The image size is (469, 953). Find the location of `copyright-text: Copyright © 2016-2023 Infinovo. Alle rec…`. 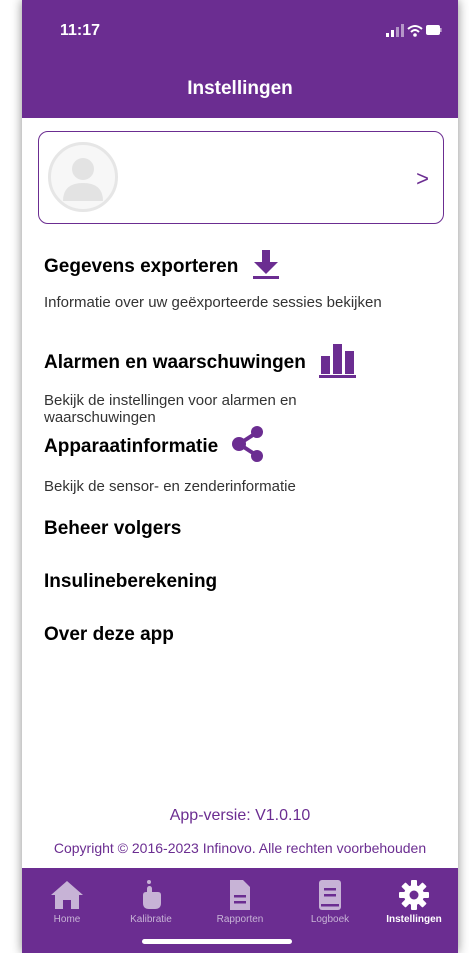

copyright-text: Copyright © 2016-2023 Infinovo. Alle rec… is located at coordinates (240, 848).